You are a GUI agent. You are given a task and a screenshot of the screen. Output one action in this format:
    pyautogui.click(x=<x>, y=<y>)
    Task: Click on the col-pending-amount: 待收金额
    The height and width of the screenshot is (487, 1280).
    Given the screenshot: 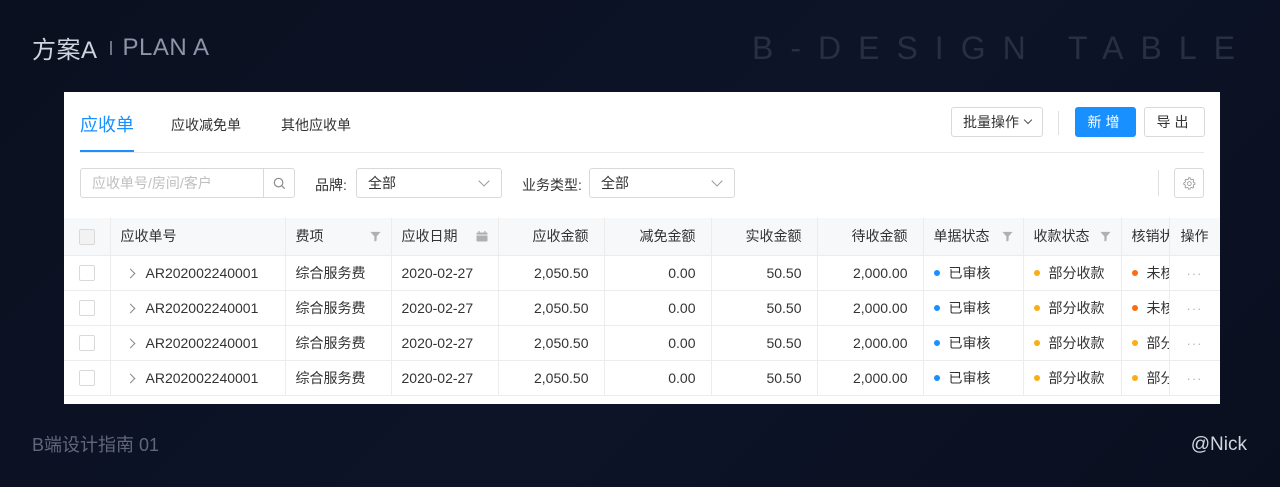 What is the action you would take?
    pyautogui.click(x=870, y=237)
    